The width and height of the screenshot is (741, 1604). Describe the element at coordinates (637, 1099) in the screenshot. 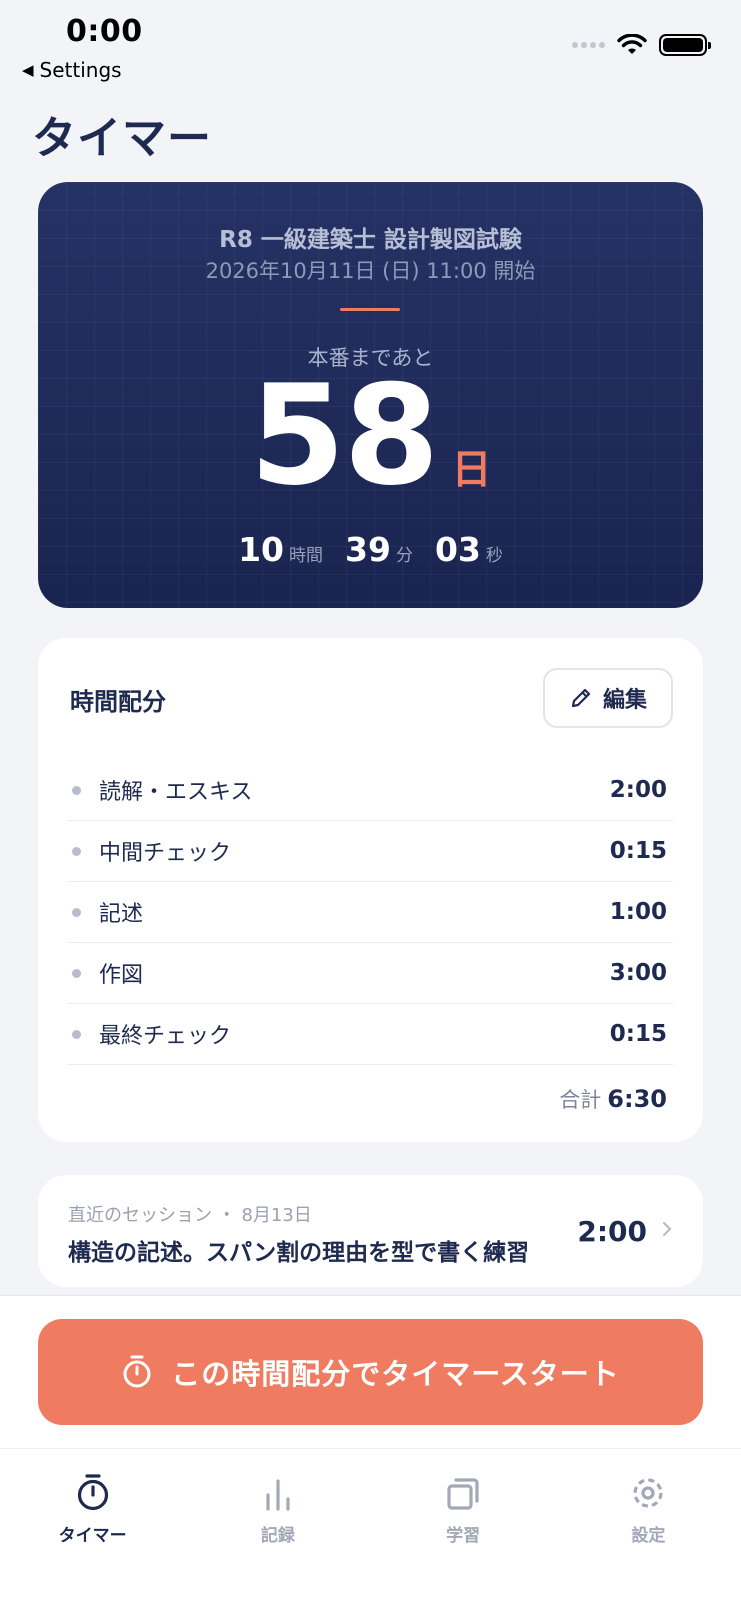

I see `total-value: 6:30` at that location.